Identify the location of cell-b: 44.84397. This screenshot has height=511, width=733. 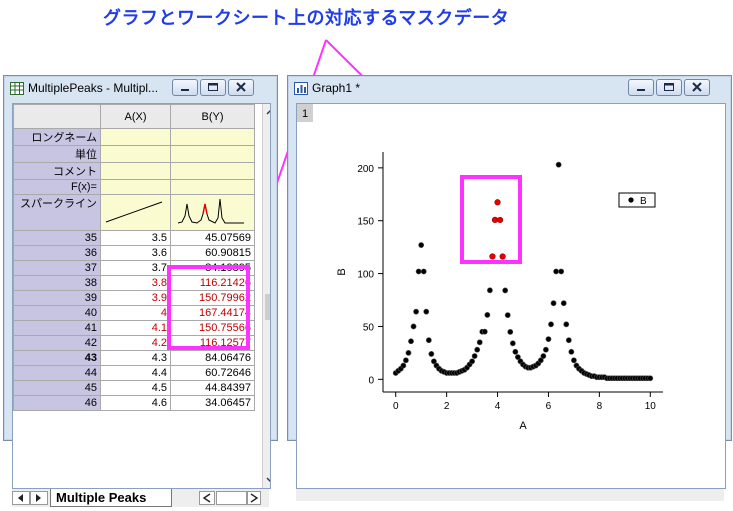
(212, 388).